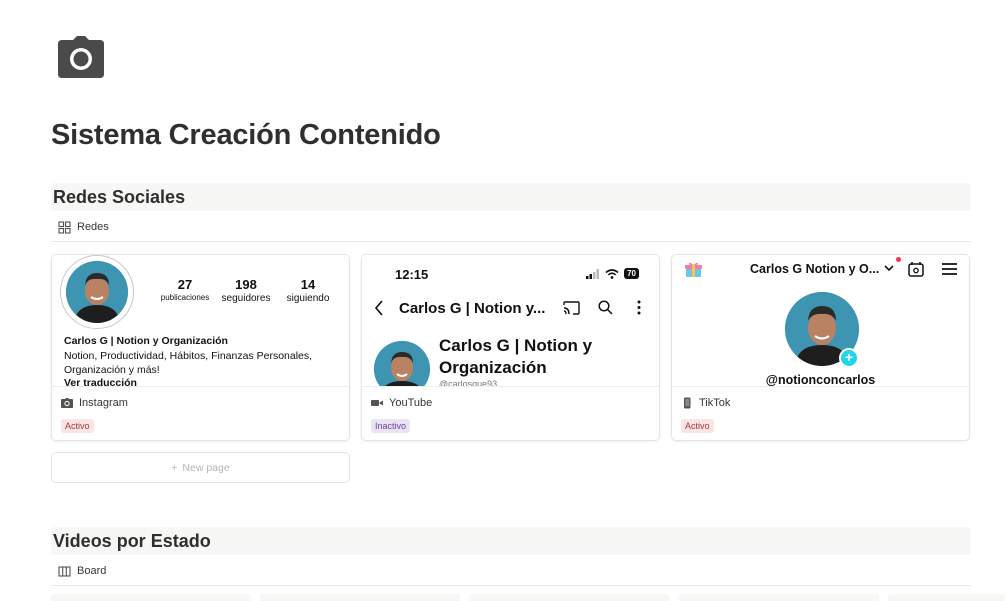 Image resolution: width=1005 pixels, height=601 pixels. I want to click on new-page-button: + New page, so click(200, 467).